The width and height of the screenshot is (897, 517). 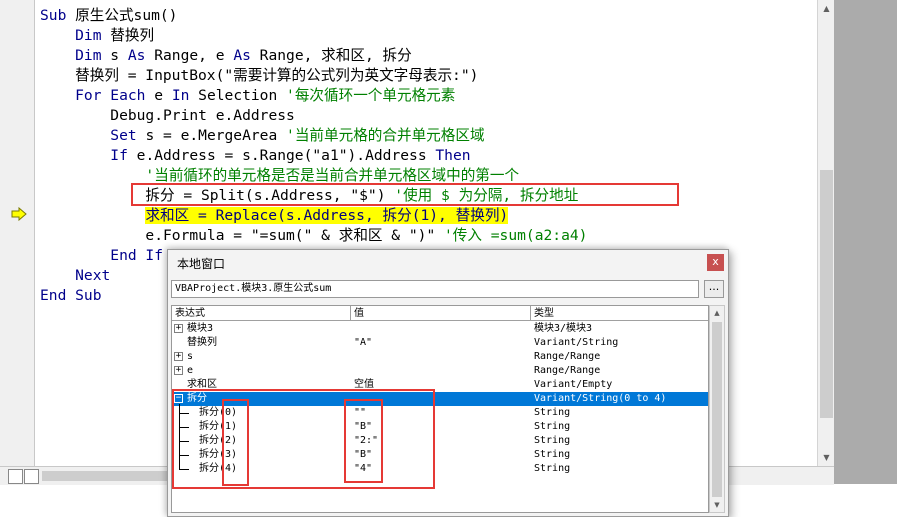 What do you see at coordinates (544, 313) in the screenshot?
I see `column-header-type: 类型` at bounding box center [544, 313].